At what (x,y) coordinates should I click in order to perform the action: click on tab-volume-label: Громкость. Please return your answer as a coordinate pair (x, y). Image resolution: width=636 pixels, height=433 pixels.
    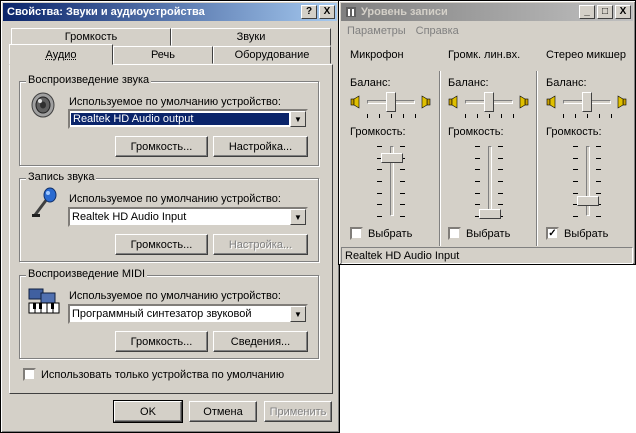
    Looking at the image, I should click on (91, 37).